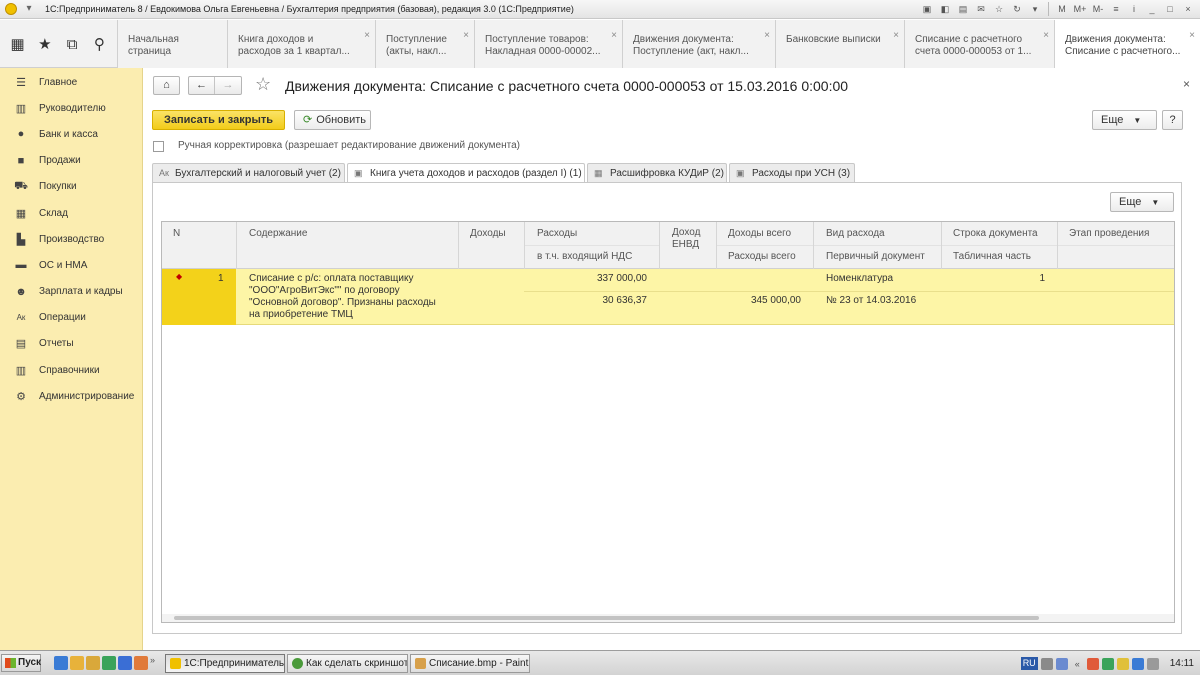 Image resolution: width=1200 pixels, height=675 pixels. What do you see at coordinates (1109, 233) in the screenshot?
I see `col-stage: Этап проведения` at bounding box center [1109, 233].